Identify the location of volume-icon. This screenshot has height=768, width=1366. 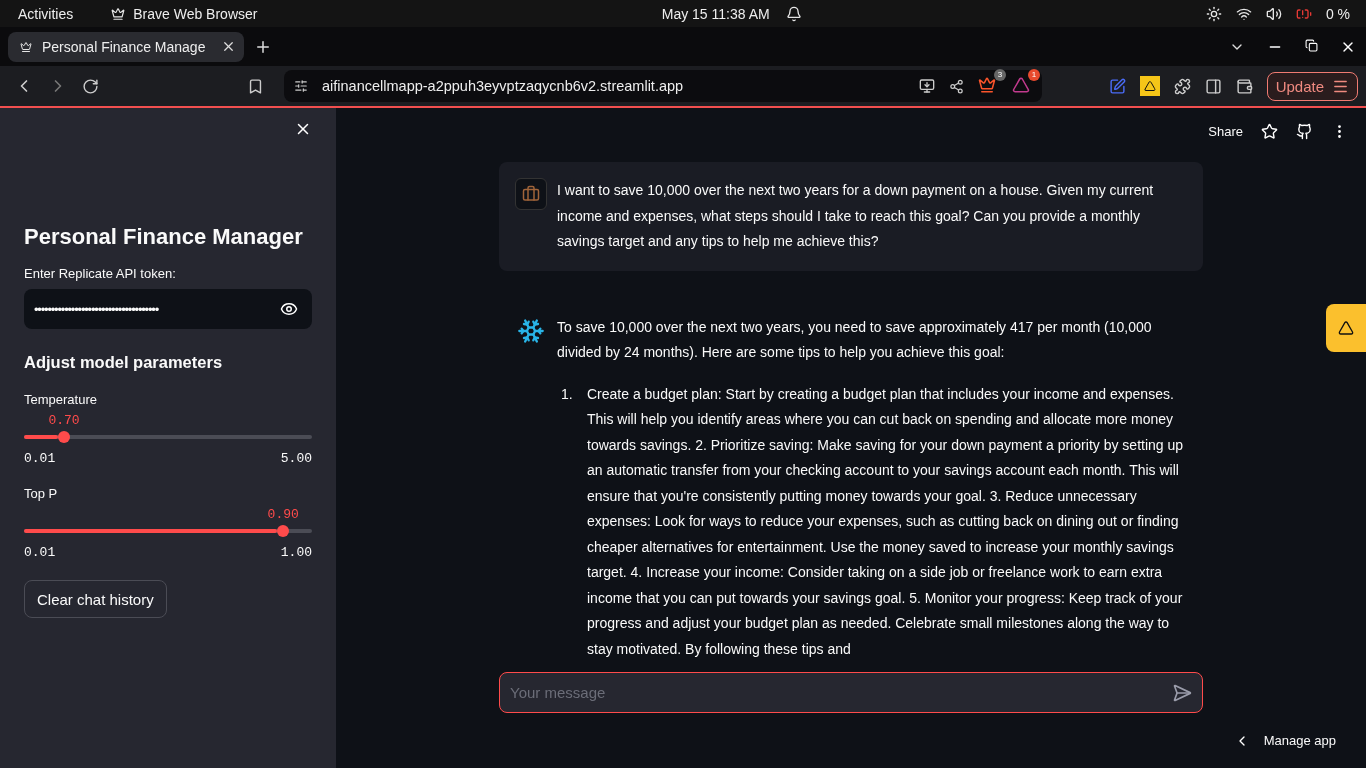
(1273, 13).